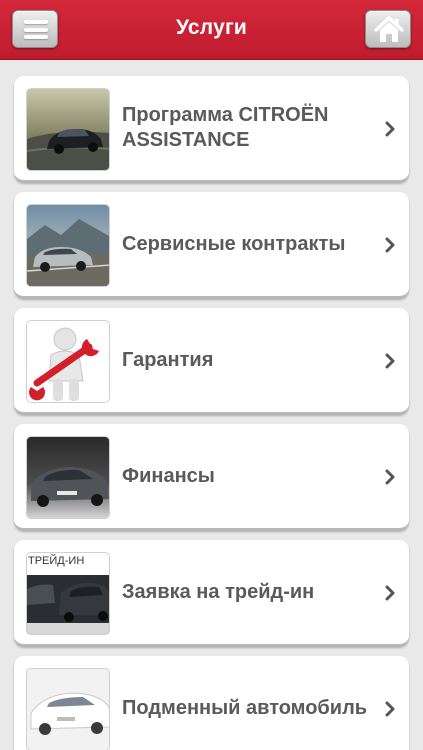  Describe the element at coordinates (225, 127) in the screenshot. I see `list-item-label: Программа CITROËN ASSISTANCE` at that location.